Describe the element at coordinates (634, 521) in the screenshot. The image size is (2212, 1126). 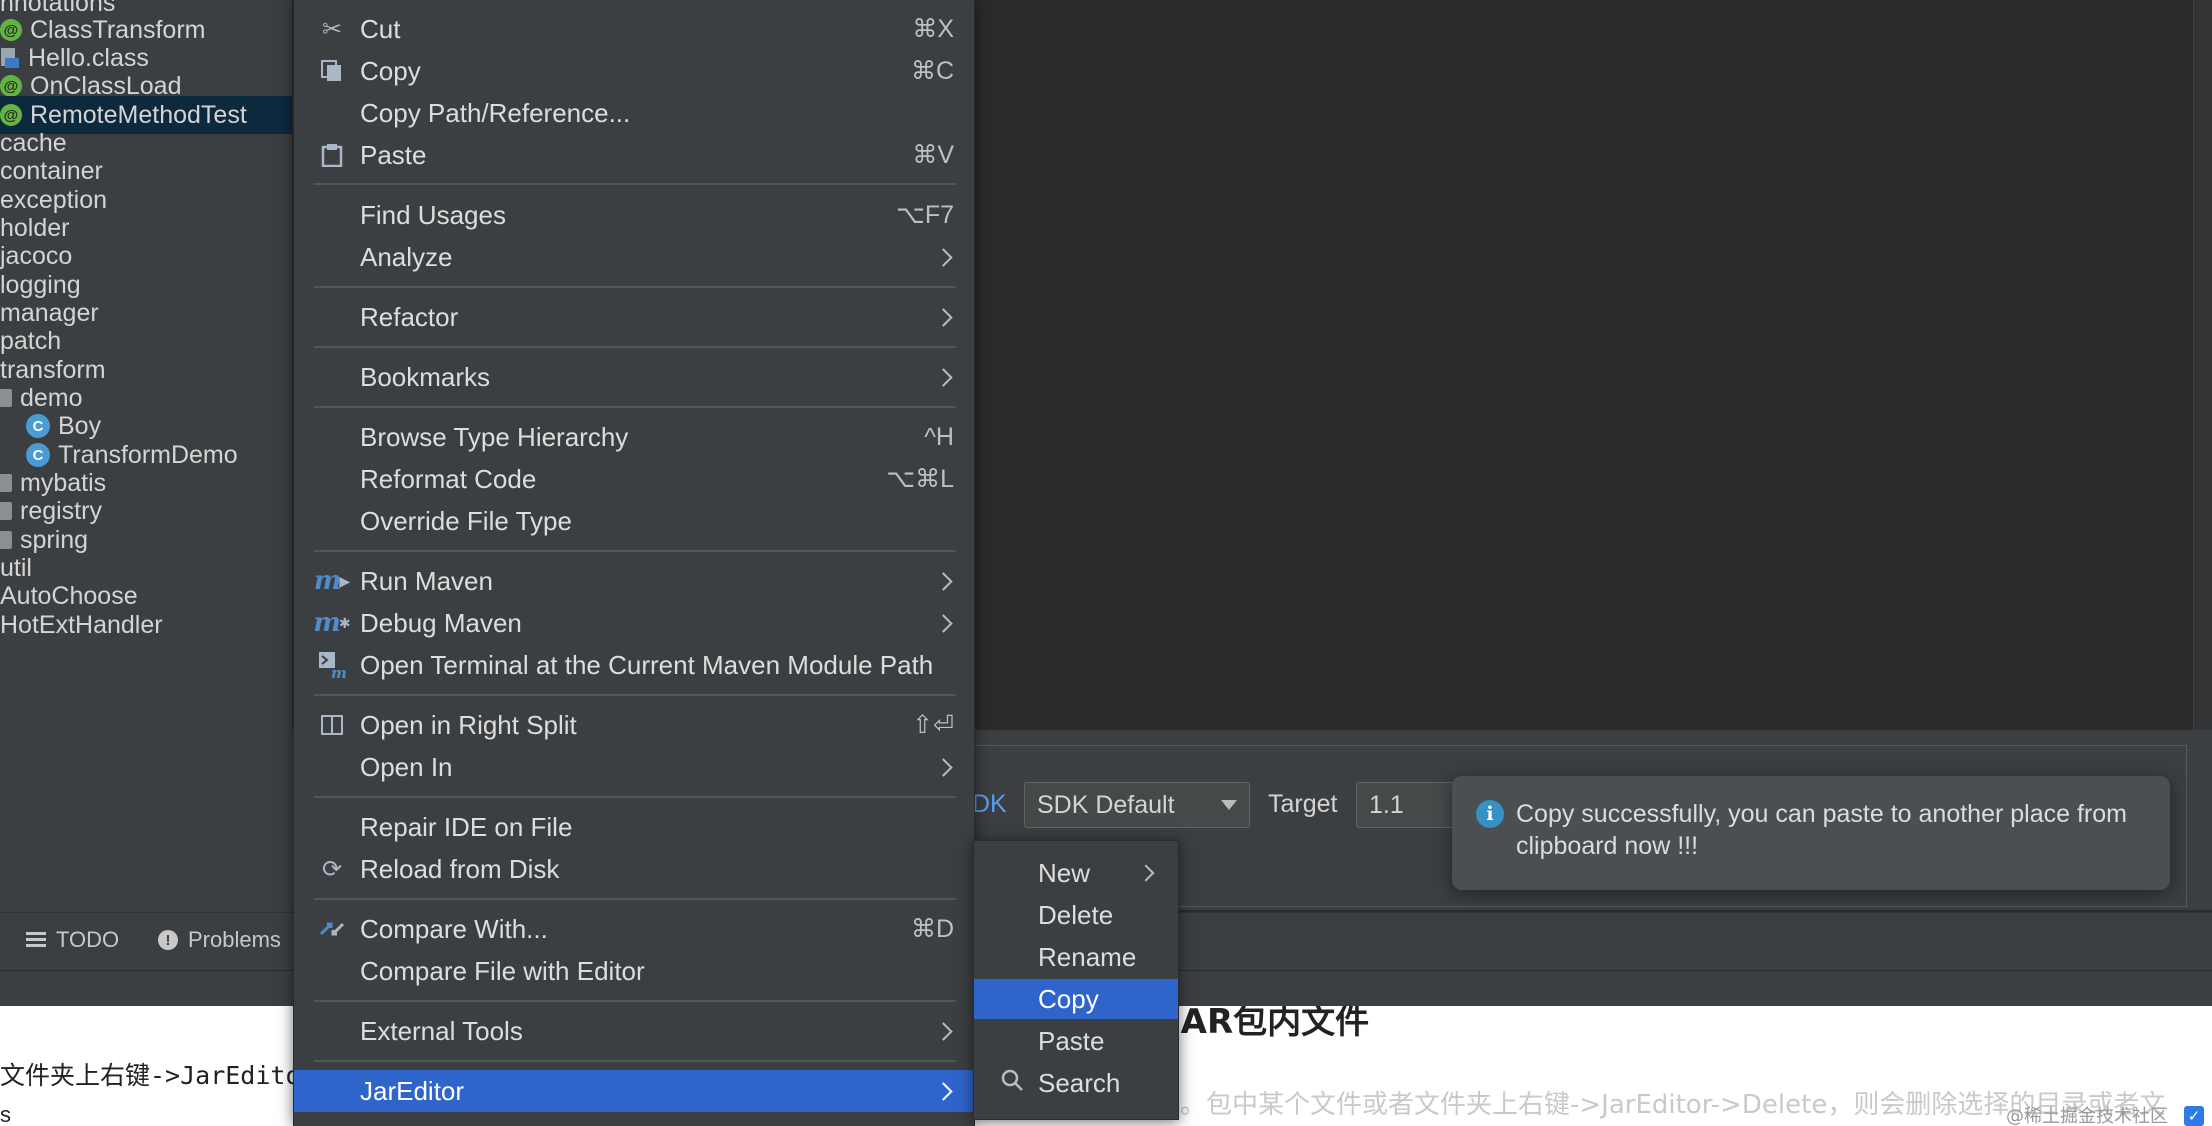
I see `menu-item-override-file-type: Override File Type` at that location.